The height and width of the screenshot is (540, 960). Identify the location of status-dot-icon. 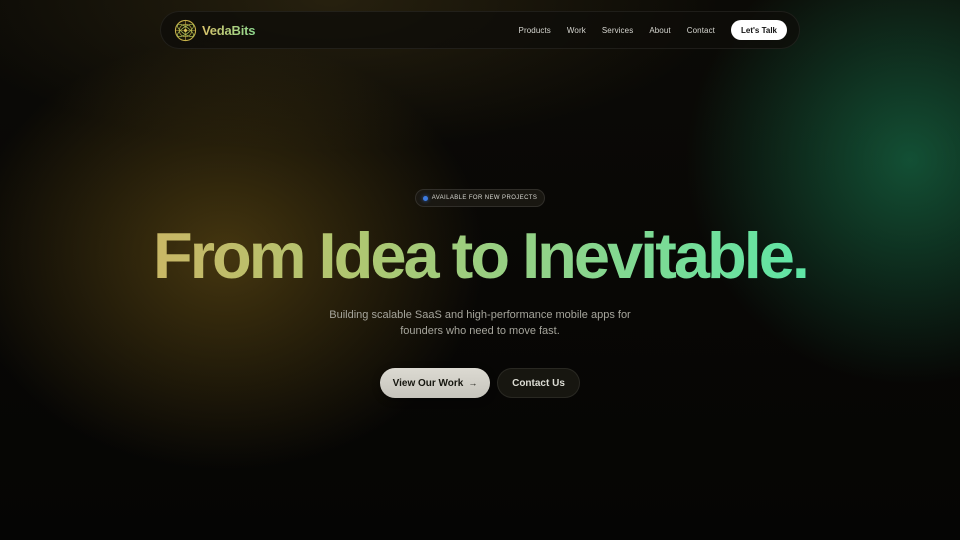
(425, 198).